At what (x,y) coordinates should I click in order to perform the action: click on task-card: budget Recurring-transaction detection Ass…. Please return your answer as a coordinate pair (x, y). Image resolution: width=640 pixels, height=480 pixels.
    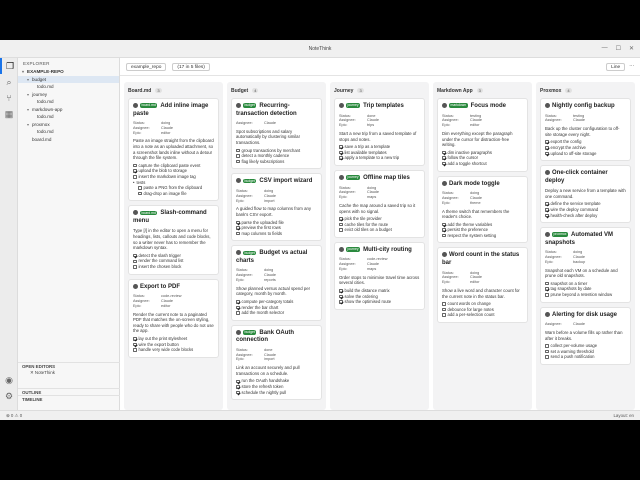
    Looking at the image, I should click on (276, 134).